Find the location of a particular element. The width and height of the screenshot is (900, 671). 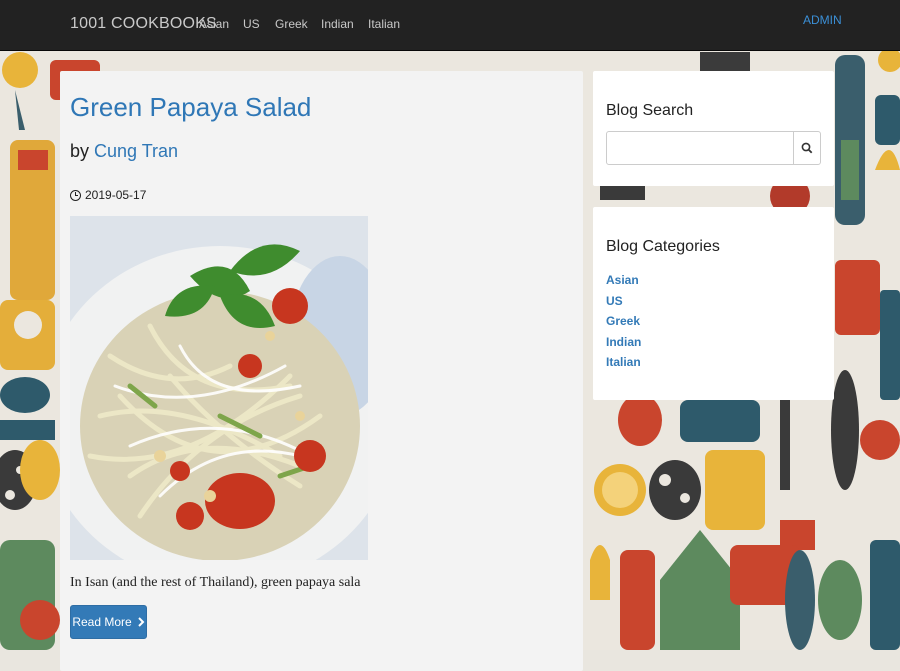

post-date: 2019-05-17 is located at coordinates (108, 195).